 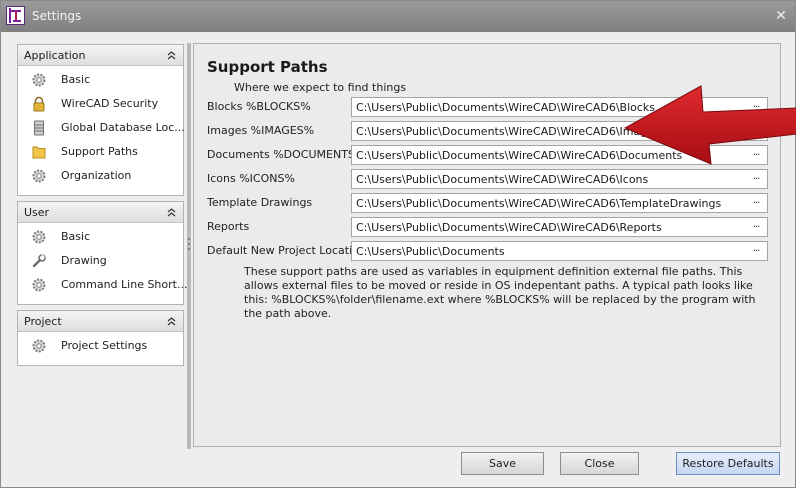 What do you see at coordinates (15, 15) in the screenshot?
I see `app-icon` at bounding box center [15, 15].